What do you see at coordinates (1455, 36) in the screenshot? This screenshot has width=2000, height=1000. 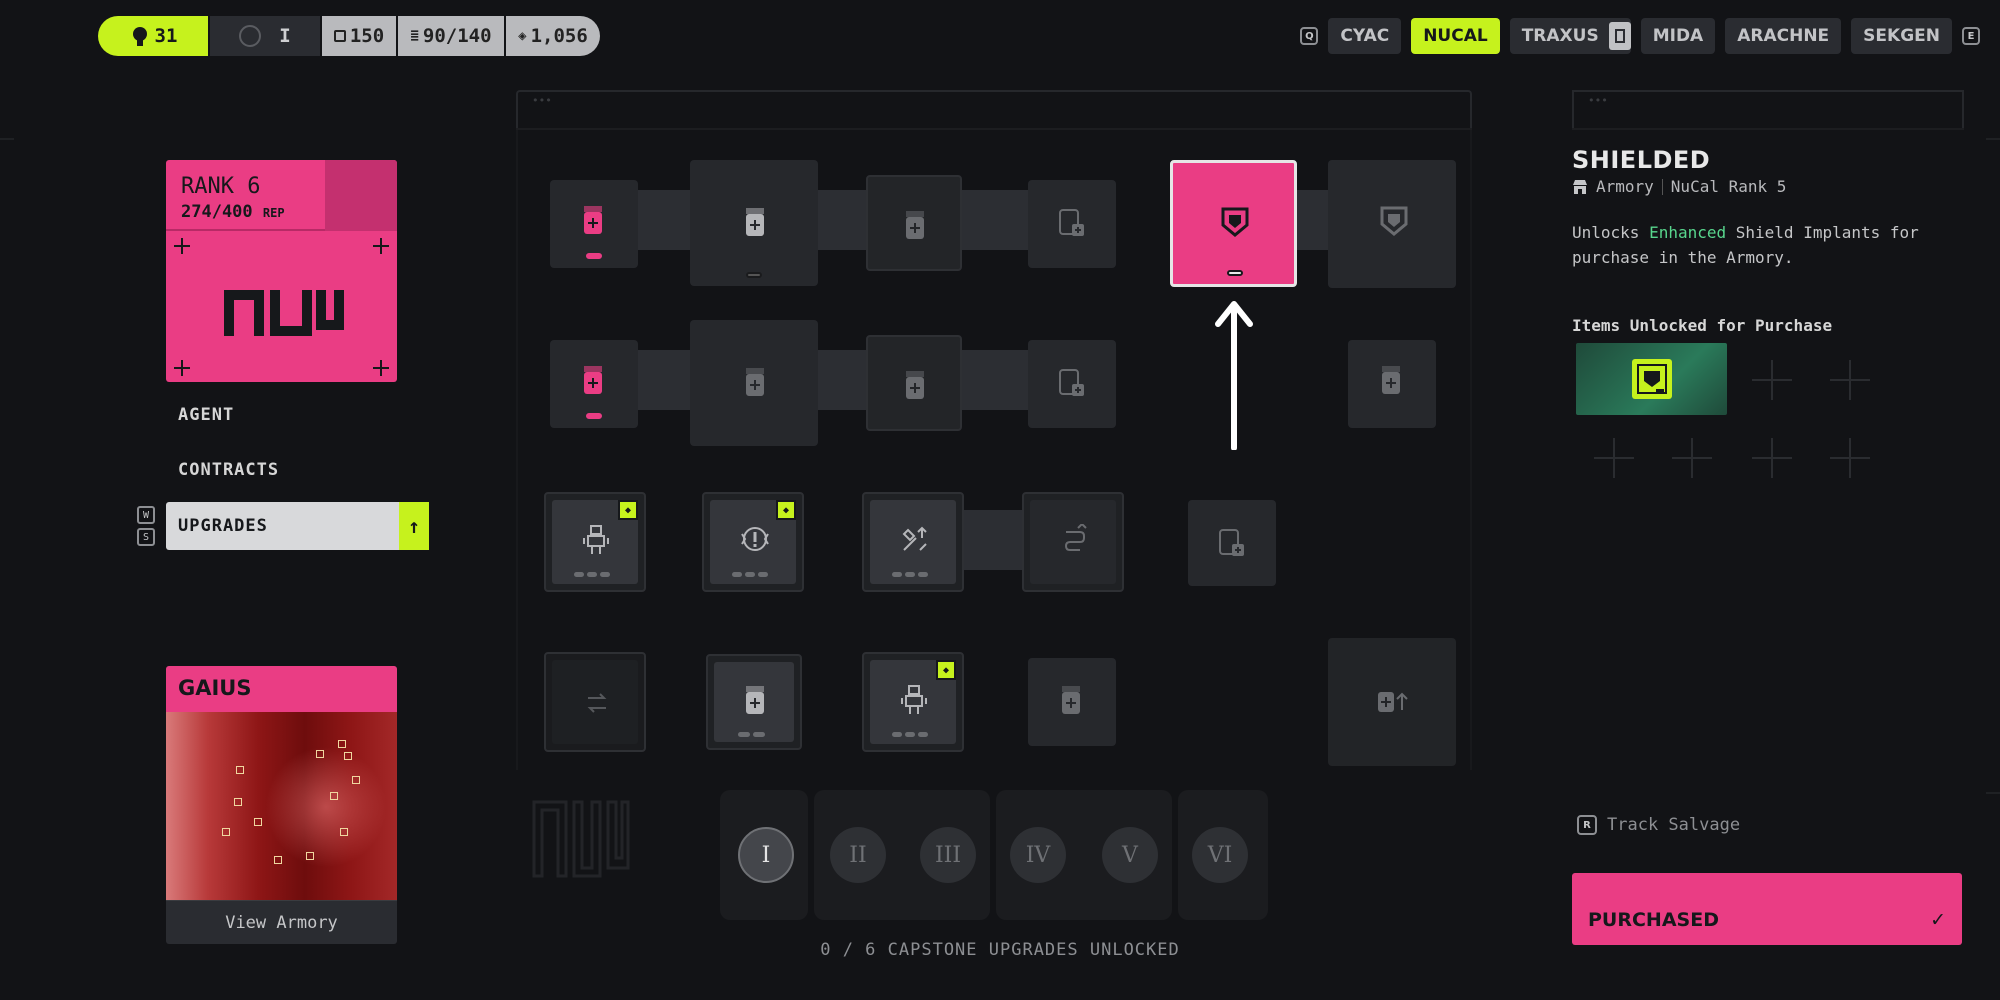 I see `tab-nucal: NUCAL` at bounding box center [1455, 36].